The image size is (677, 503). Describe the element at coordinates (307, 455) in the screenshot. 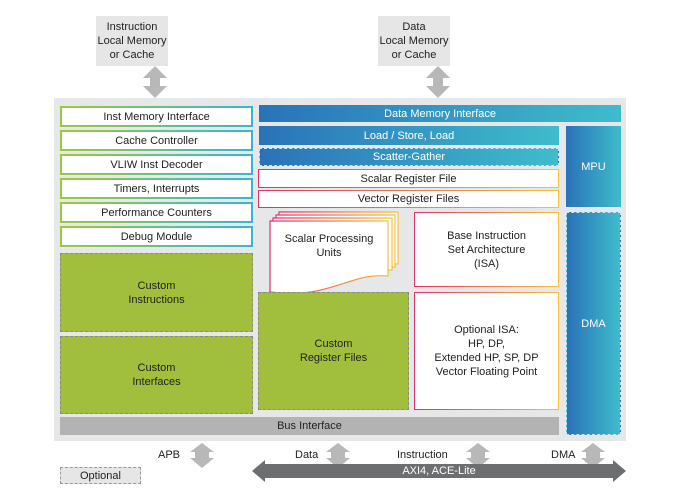

I see `data-port-label: Data` at that location.